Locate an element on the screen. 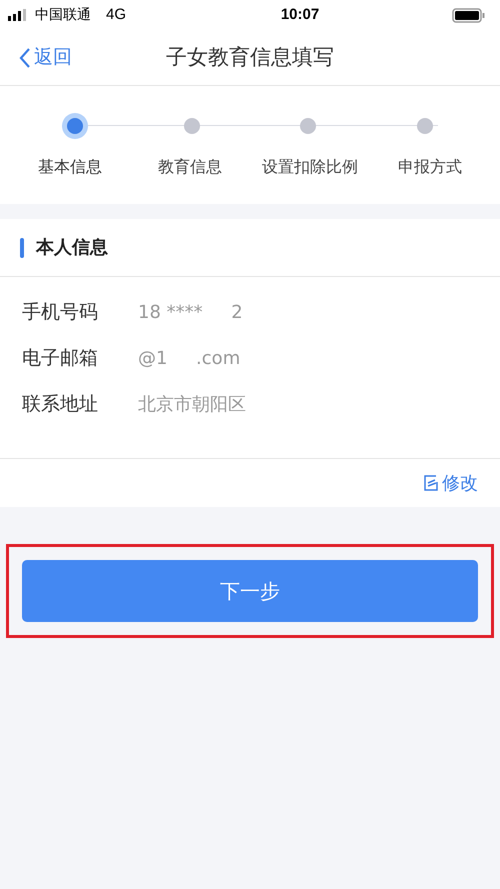  section-title: 本人信息 is located at coordinates (72, 248).